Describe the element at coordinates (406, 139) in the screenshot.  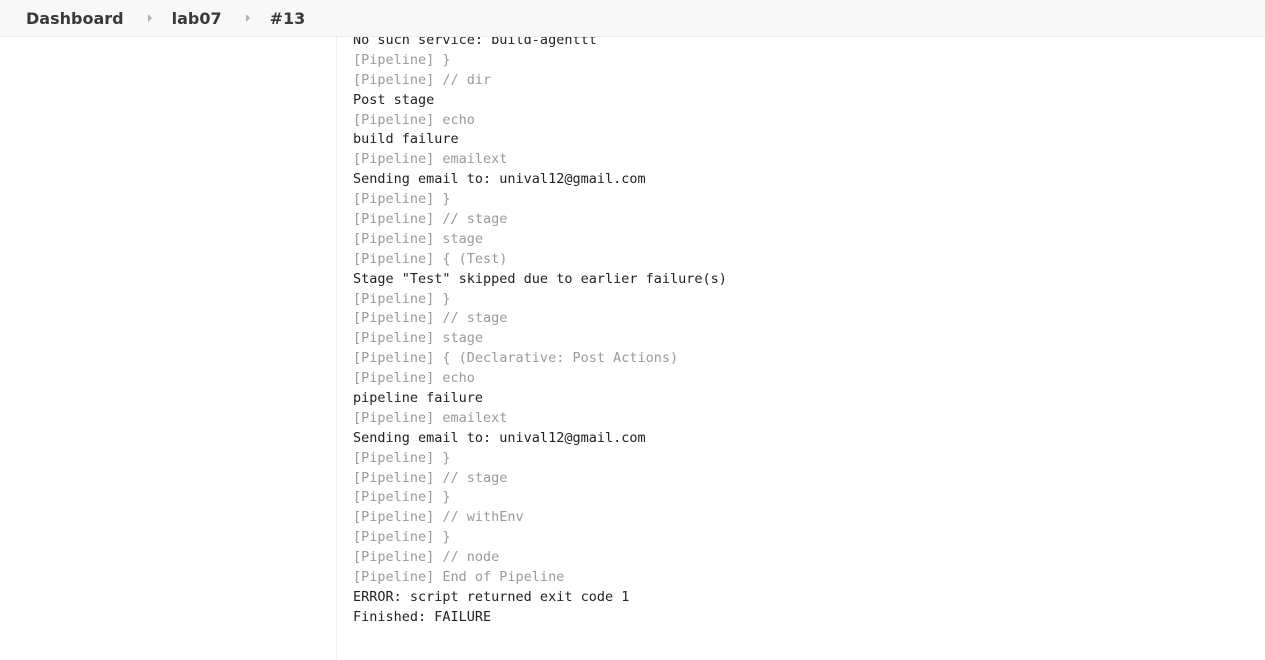
I see `console-line: build failure` at that location.